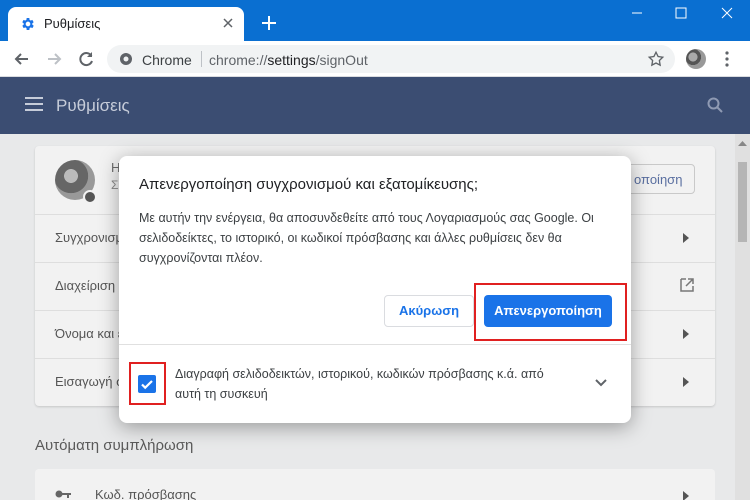 Image resolution: width=750 pixels, height=500 pixels. What do you see at coordinates (727, 14) in the screenshot?
I see `window-close-icon` at bounding box center [727, 14].